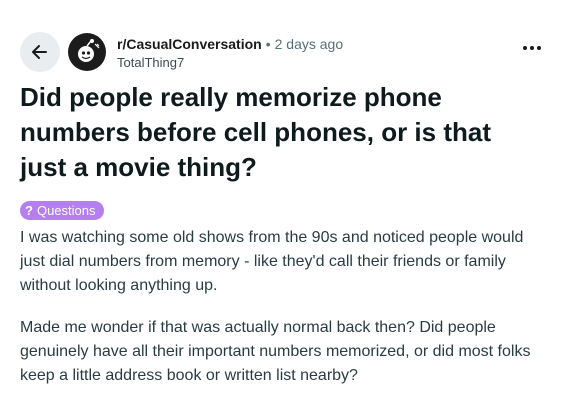 This screenshot has width=568, height=406. Describe the element at coordinates (230, 63) in the screenshot. I see `author-link: TotalThing7` at that location.